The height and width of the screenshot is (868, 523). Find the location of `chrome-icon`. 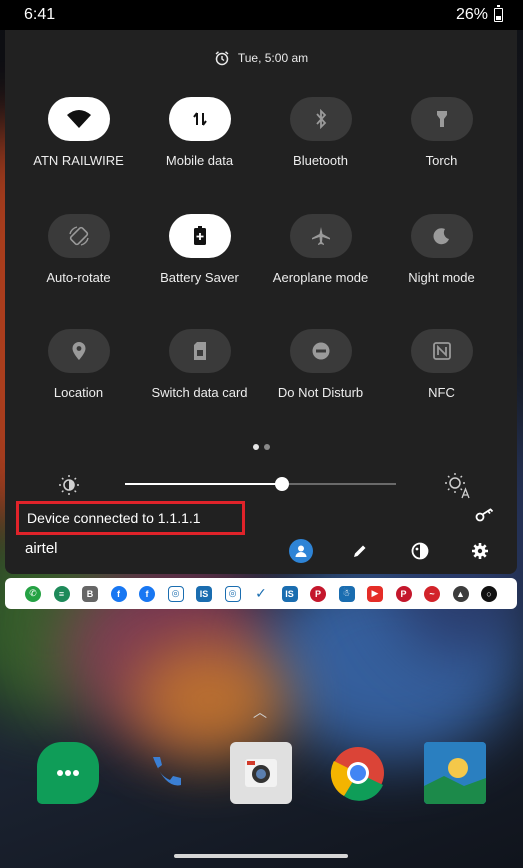

chrome-icon is located at coordinates (358, 773).